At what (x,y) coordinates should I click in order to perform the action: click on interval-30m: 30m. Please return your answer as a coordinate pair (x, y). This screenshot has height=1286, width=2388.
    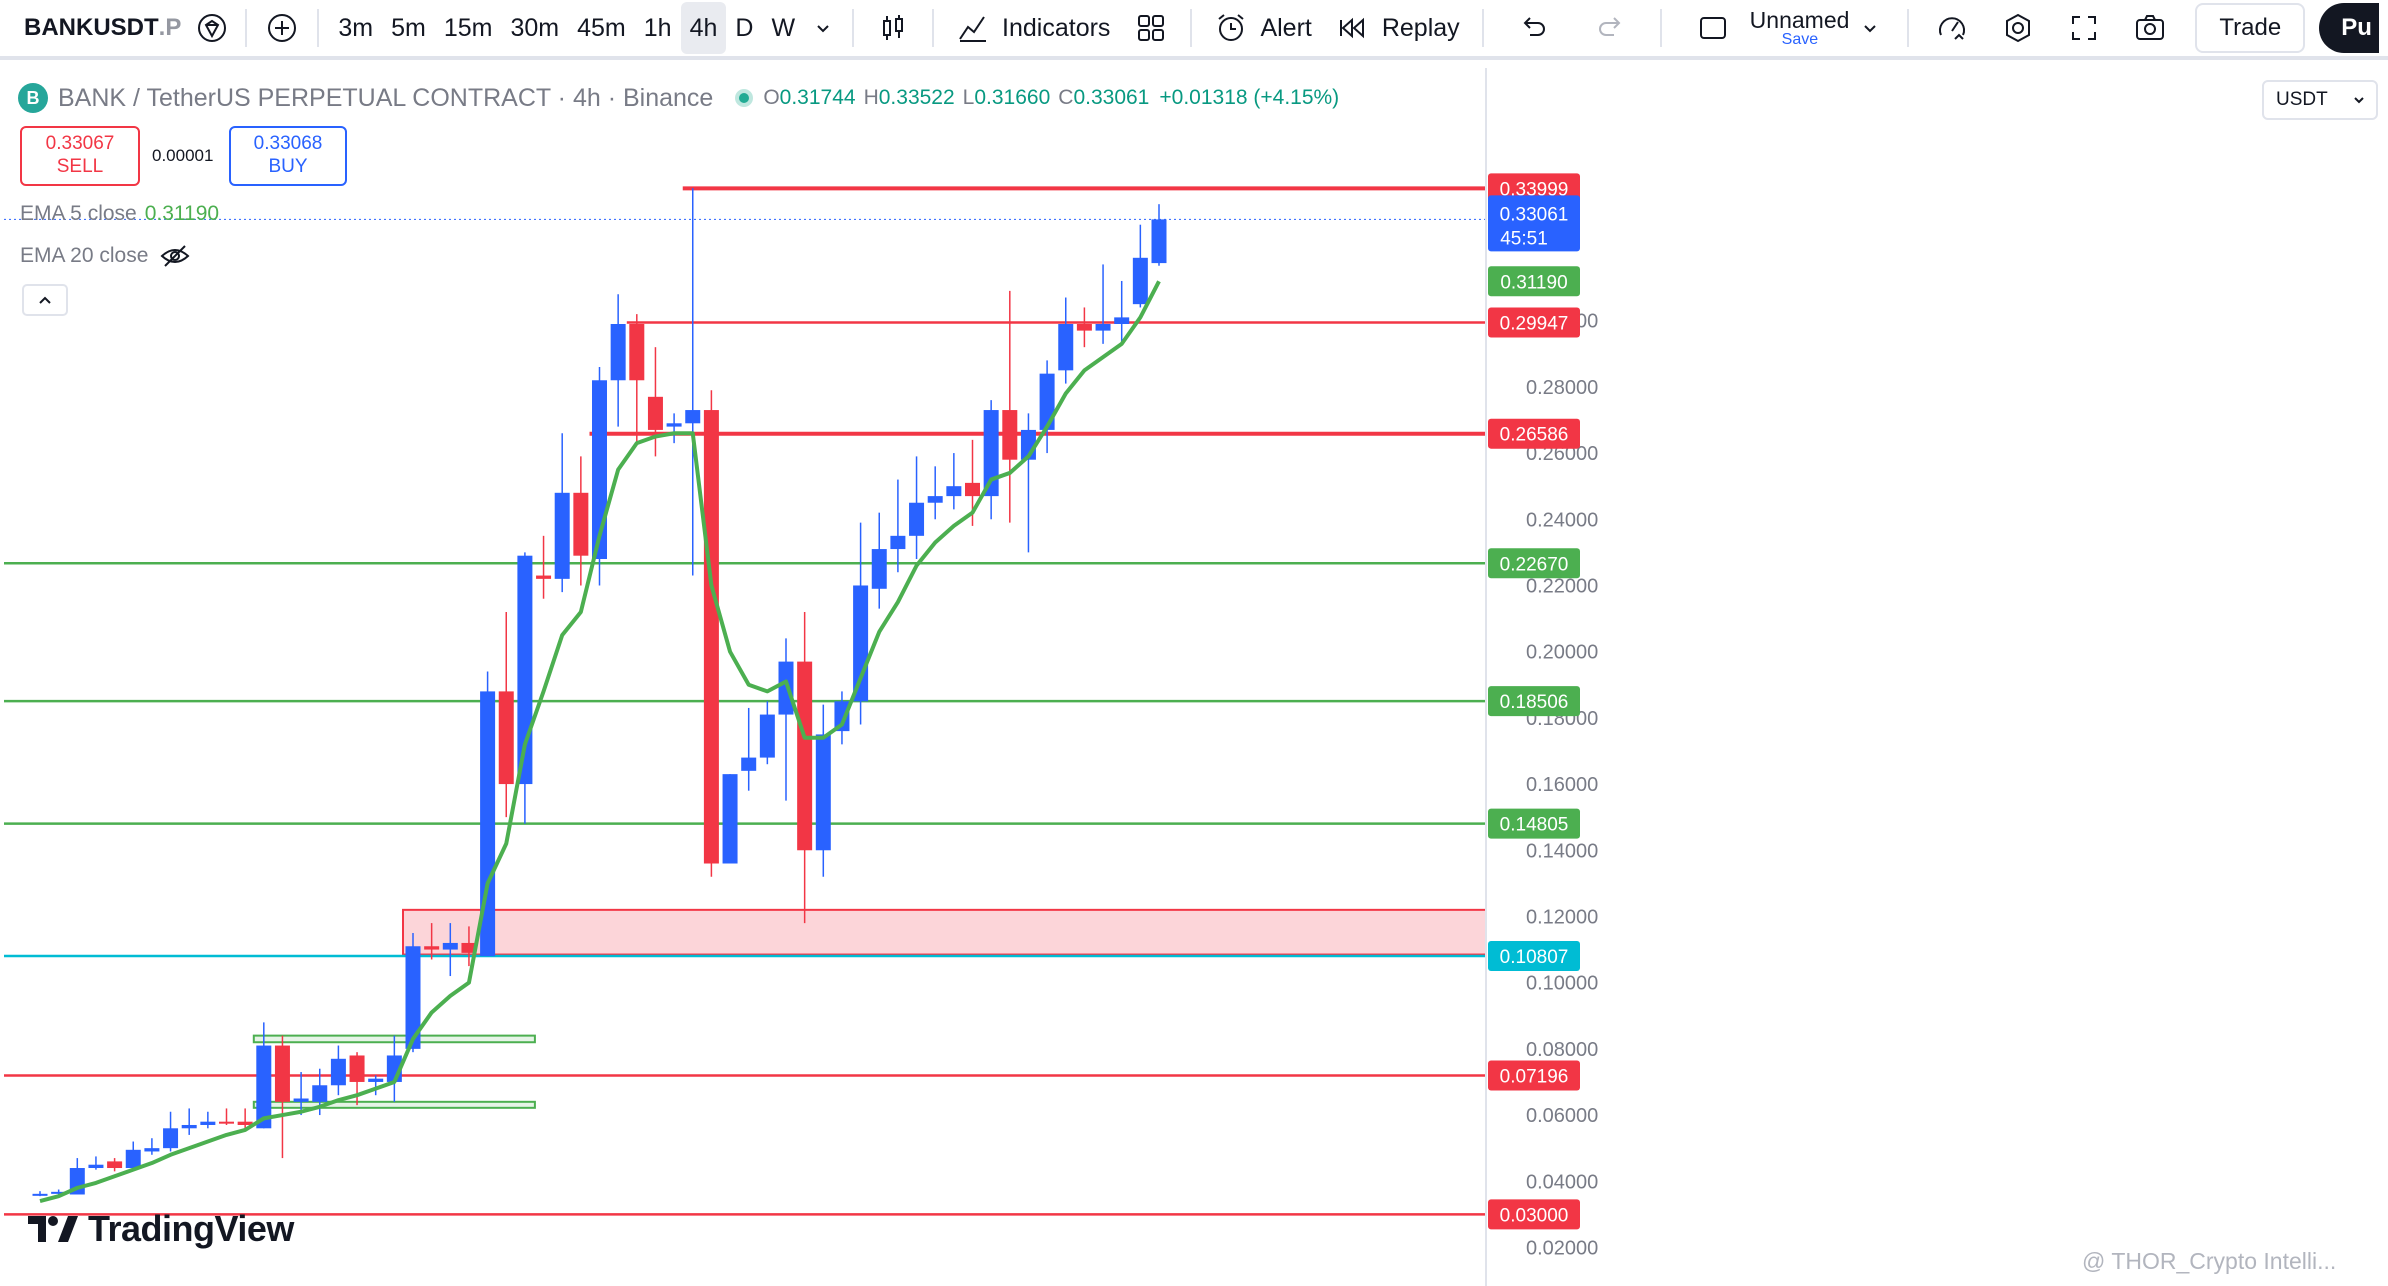
    Looking at the image, I should click on (534, 28).